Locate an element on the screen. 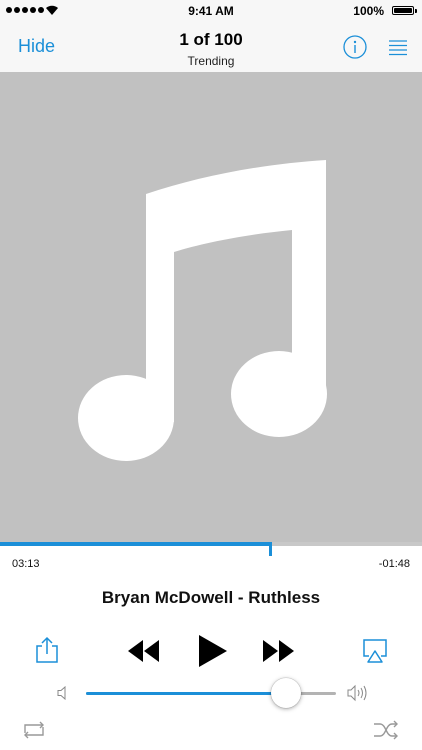 The height and width of the screenshot is (750, 422). playback-scrubber is located at coordinates (271, 549).